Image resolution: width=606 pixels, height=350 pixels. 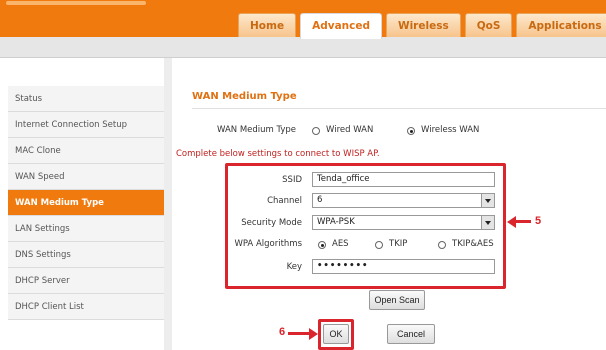 I want to click on sidebar-divider, so click(x=168, y=204).